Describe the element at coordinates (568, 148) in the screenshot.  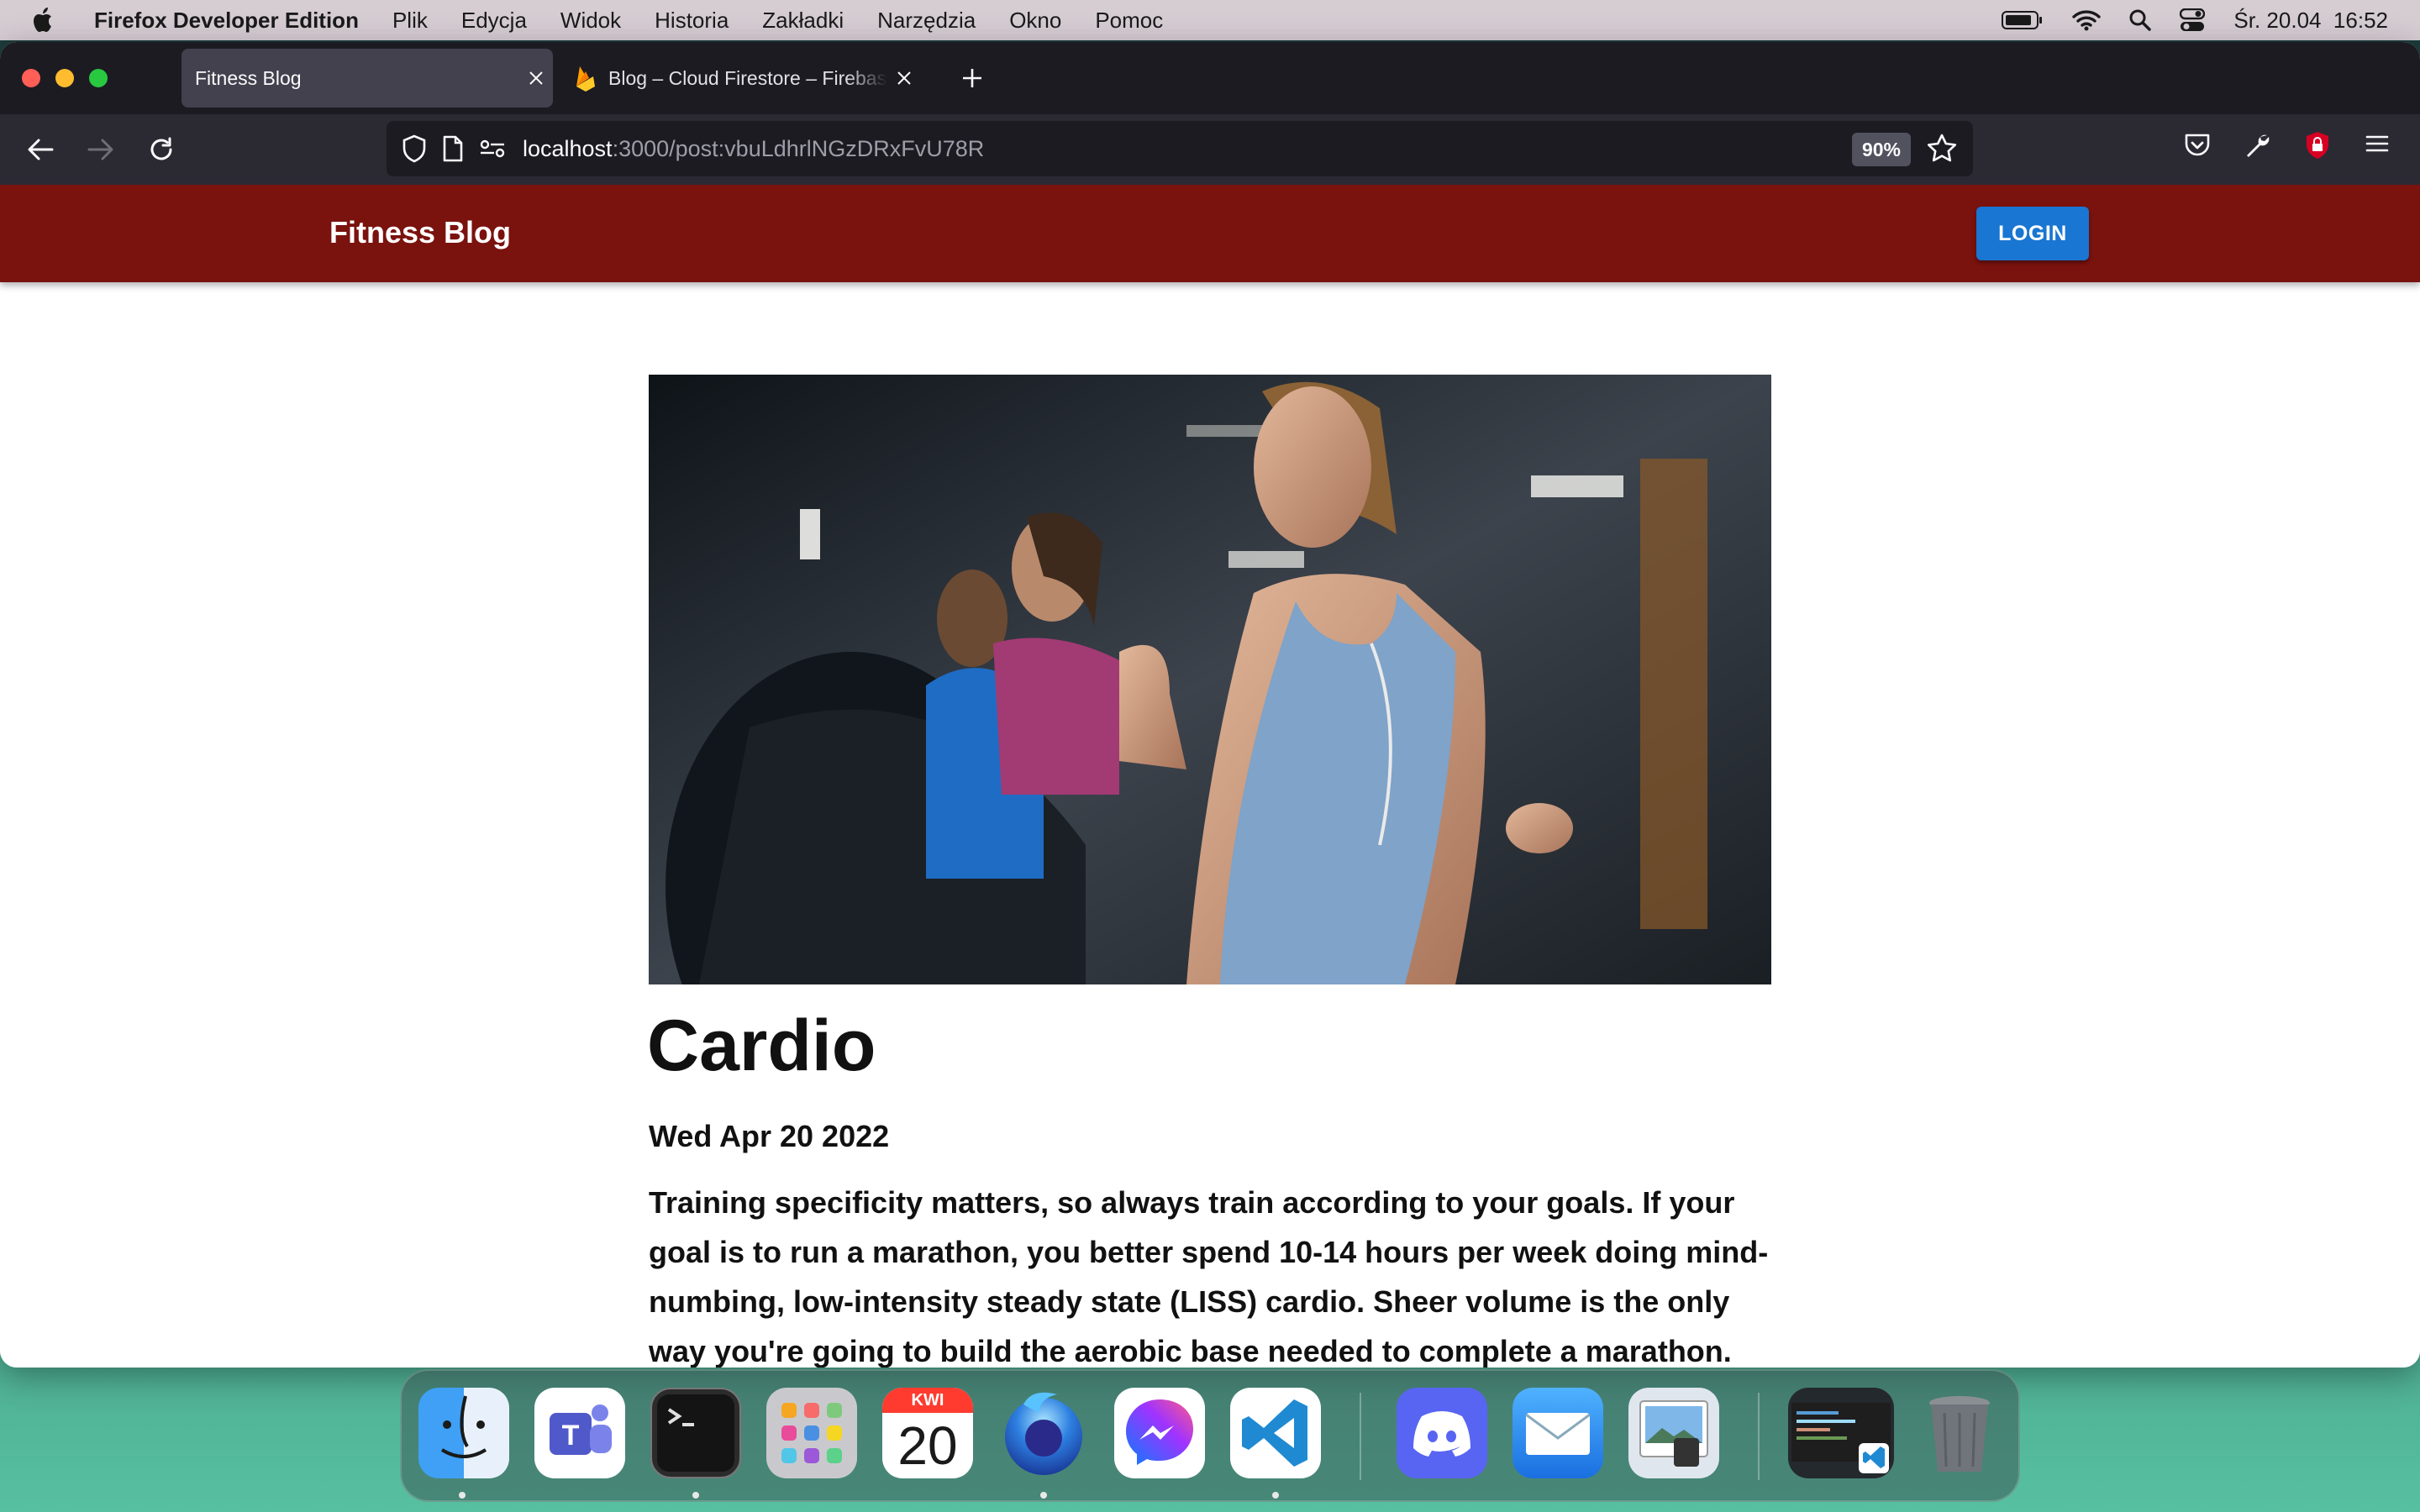
I see `url-host: localhost` at that location.